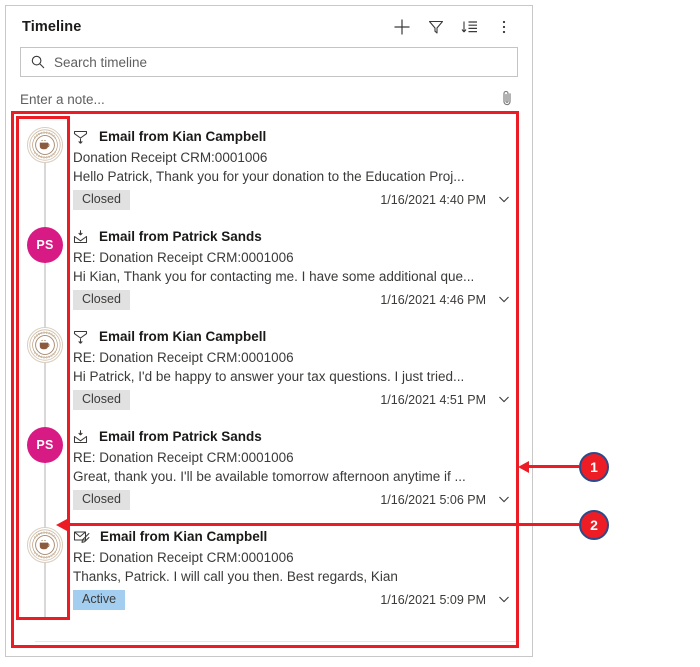 This screenshot has height=667, width=700. I want to click on more-commands-button, so click(504, 27).